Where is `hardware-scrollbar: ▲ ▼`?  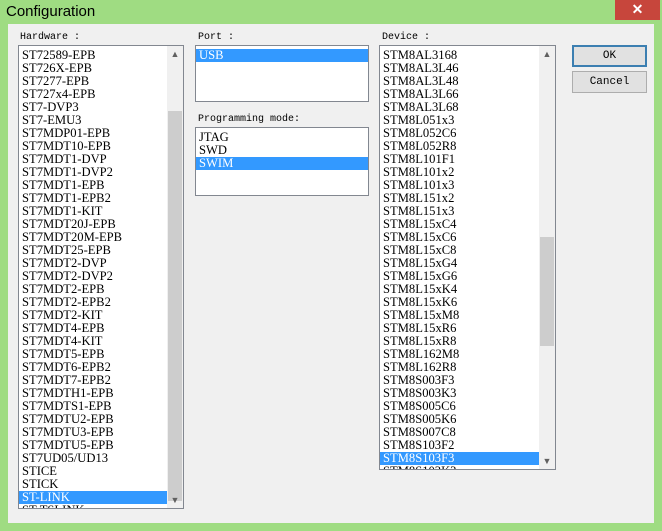 hardware-scrollbar: ▲ ▼ is located at coordinates (175, 277).